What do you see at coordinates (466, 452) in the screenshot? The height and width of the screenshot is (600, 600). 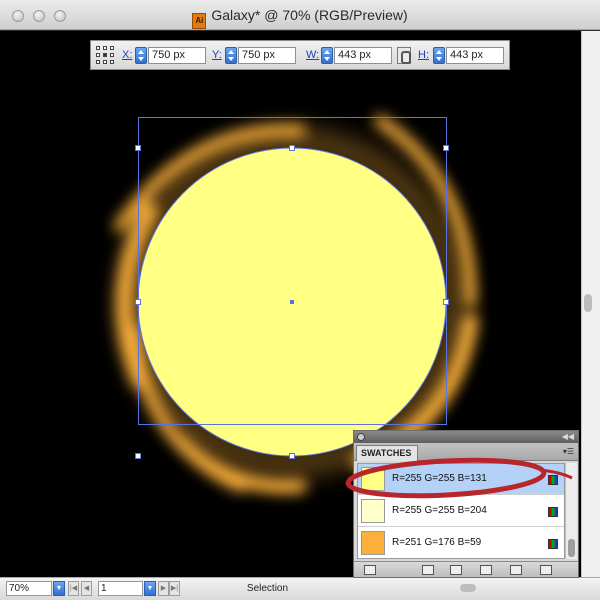 I see `panel-tab-row: SWATCHES ▾☰` at bounding box center [466, 452].